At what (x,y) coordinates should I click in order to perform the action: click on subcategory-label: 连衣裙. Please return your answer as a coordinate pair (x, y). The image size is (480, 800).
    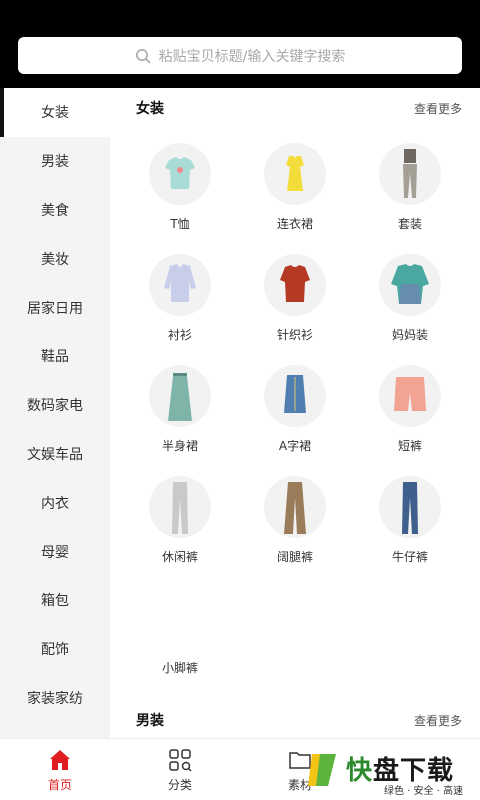
    Looking at the image, I should click on (294, 224).